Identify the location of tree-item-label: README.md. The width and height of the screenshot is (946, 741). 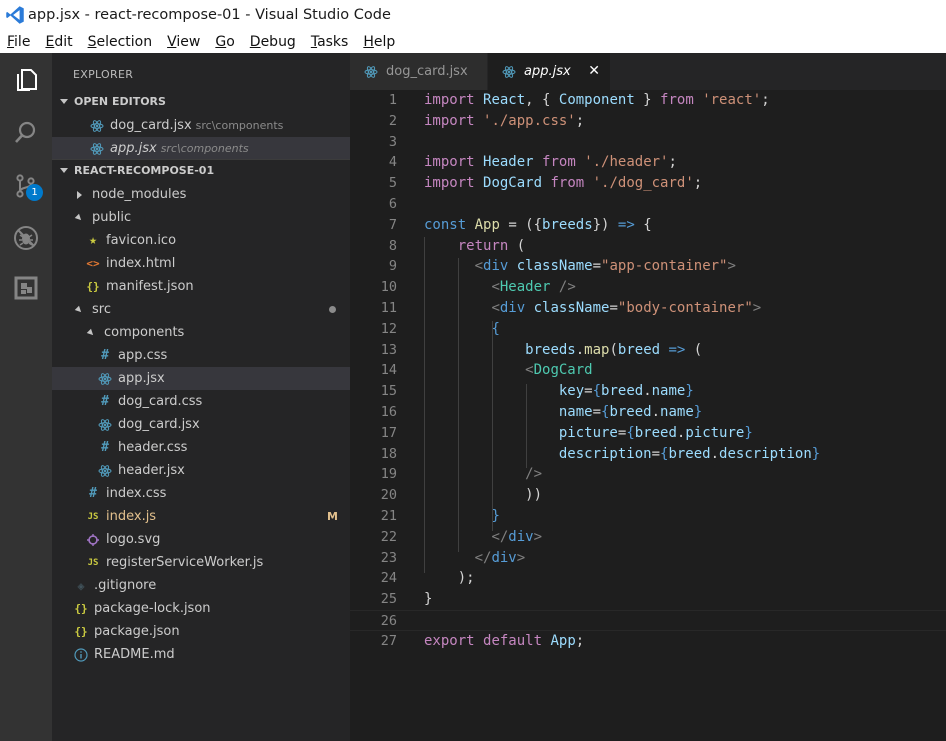
(134, 654).